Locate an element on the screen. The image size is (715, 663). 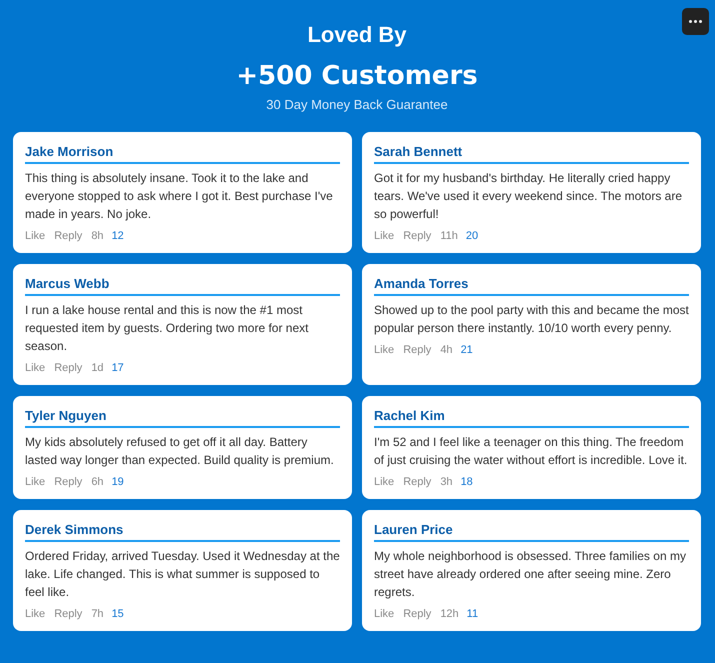
reviewer-name: Lauren Price is located at coordinates (531, 532).